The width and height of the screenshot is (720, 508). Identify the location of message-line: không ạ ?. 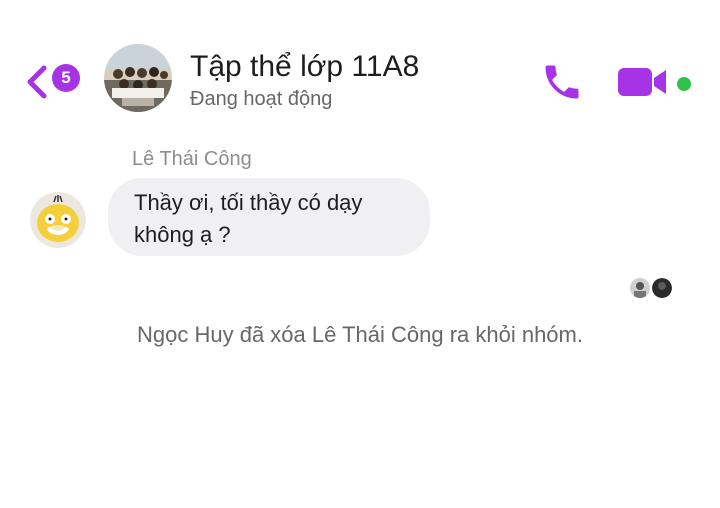
(182, 234).